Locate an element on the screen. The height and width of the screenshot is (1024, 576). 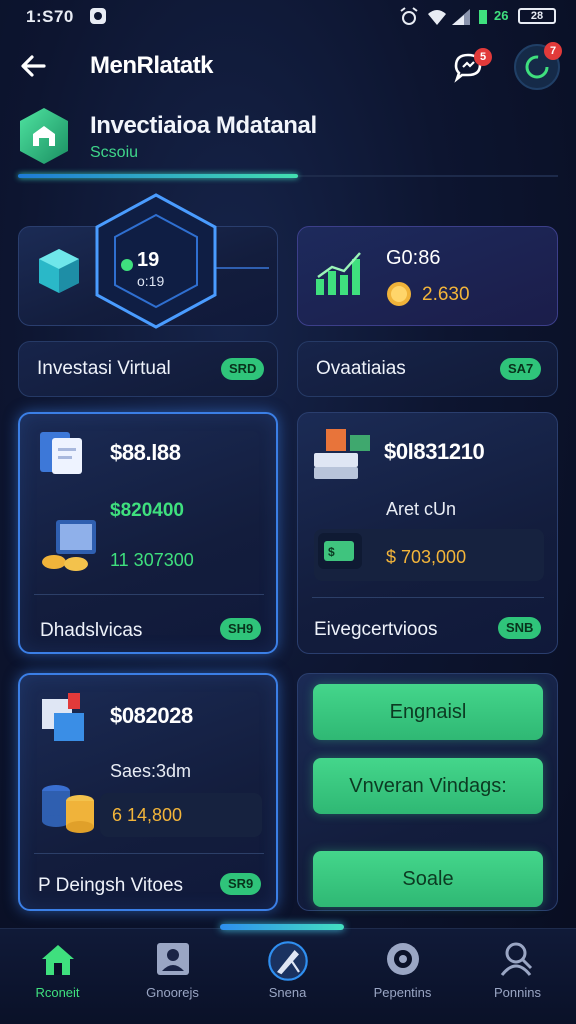
chat-badge: 5 is located at coordinates (483, 57).